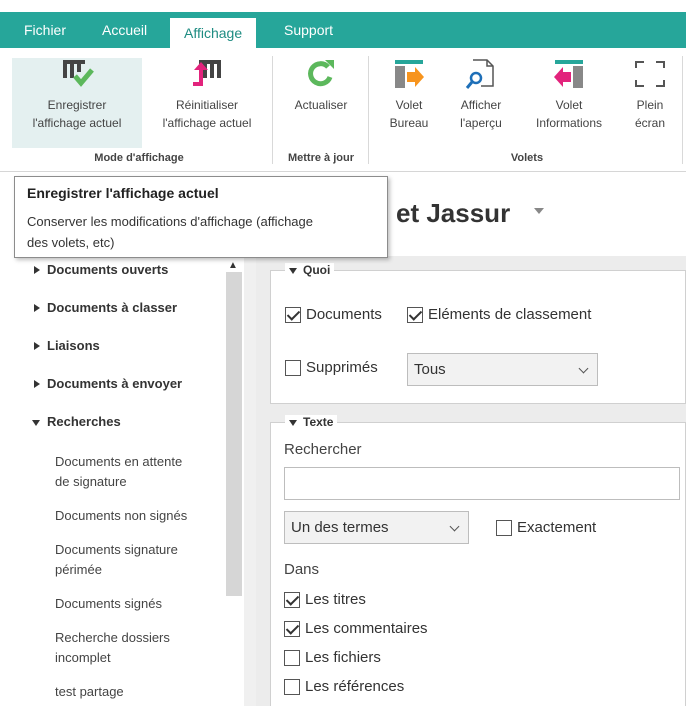 The image size is (686, 706). What do you see at coordinates (213, 33) in the screenshot?
I see `tab-affichage: Affichage` at bounding box center [213, 33].